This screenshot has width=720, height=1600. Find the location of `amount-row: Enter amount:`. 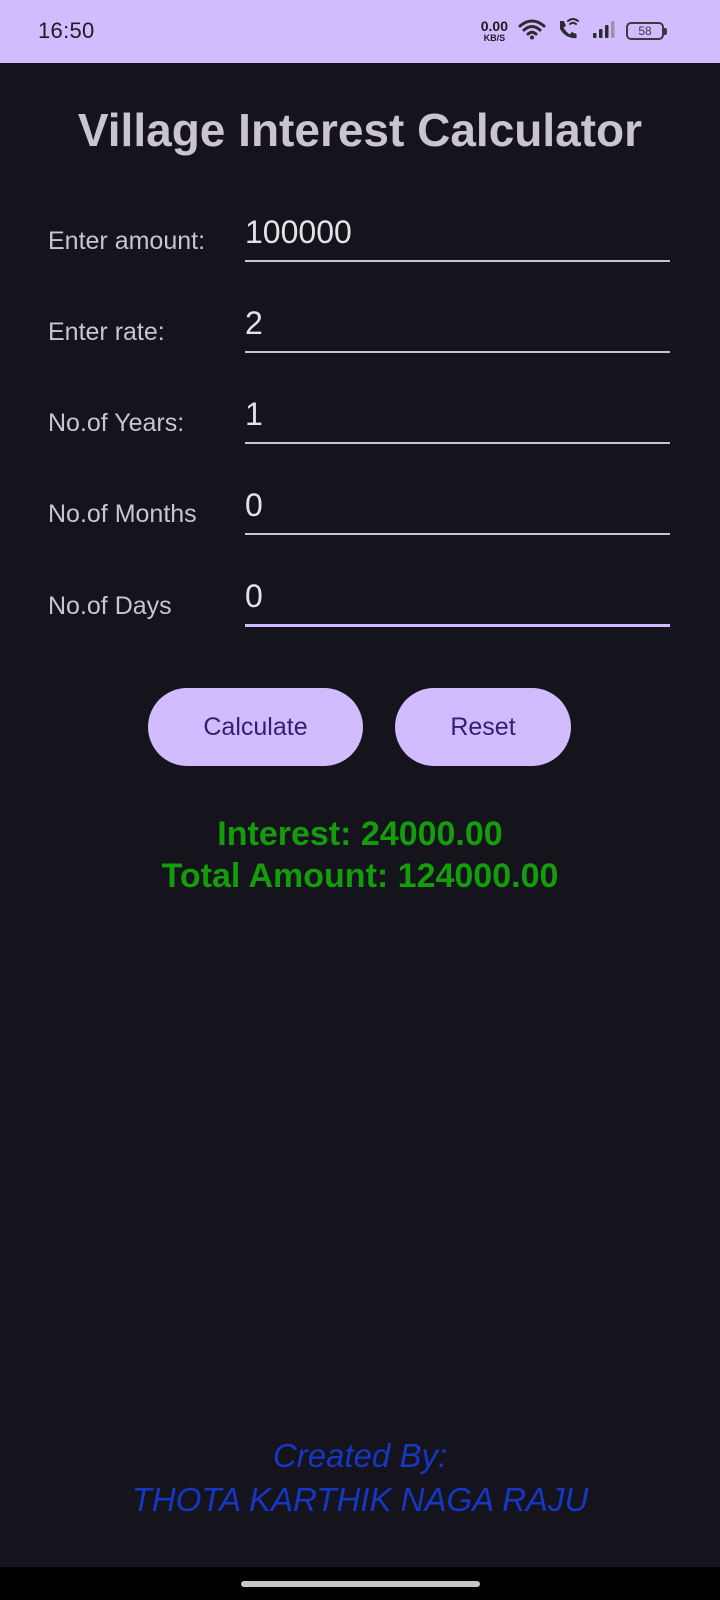

amount-row: Enter amount: is located at coordinates (364, 230).